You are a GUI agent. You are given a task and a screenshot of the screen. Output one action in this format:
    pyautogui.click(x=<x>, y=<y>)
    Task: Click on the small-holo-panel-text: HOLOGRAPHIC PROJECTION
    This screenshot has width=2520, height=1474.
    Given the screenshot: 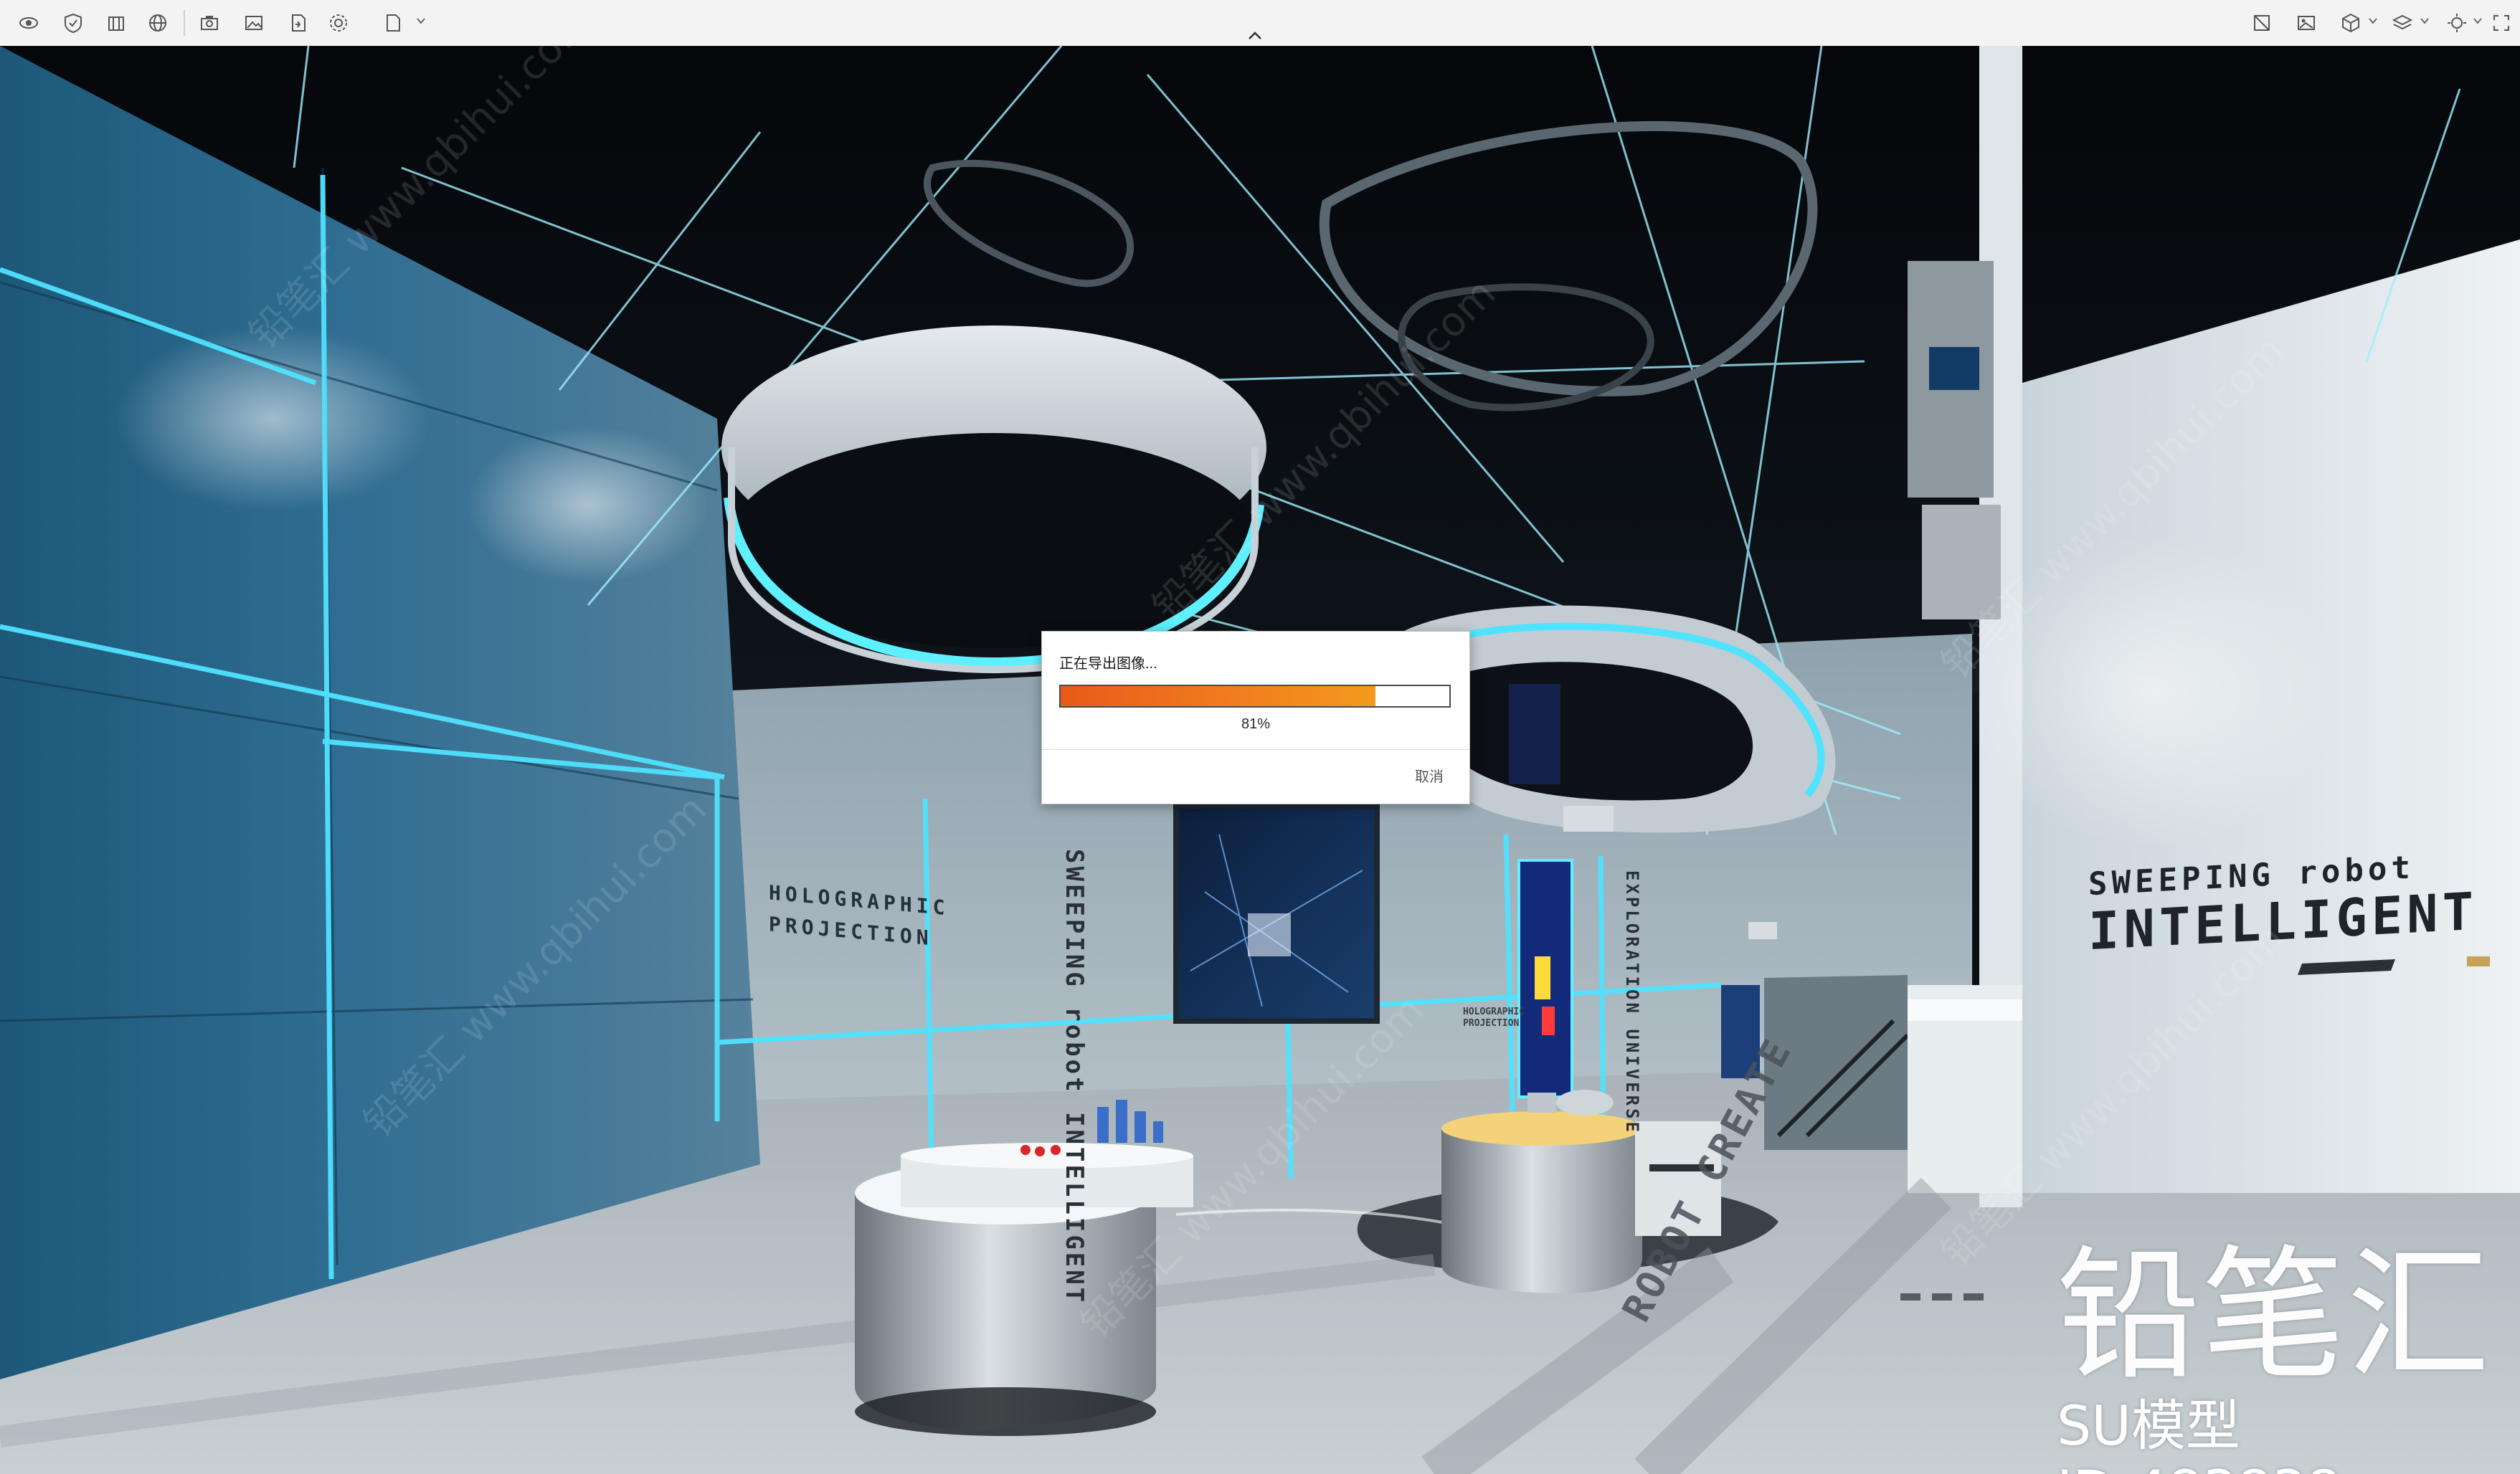 What is the action you would take?
    pyautogui.click(x=1494, y=1018)
    